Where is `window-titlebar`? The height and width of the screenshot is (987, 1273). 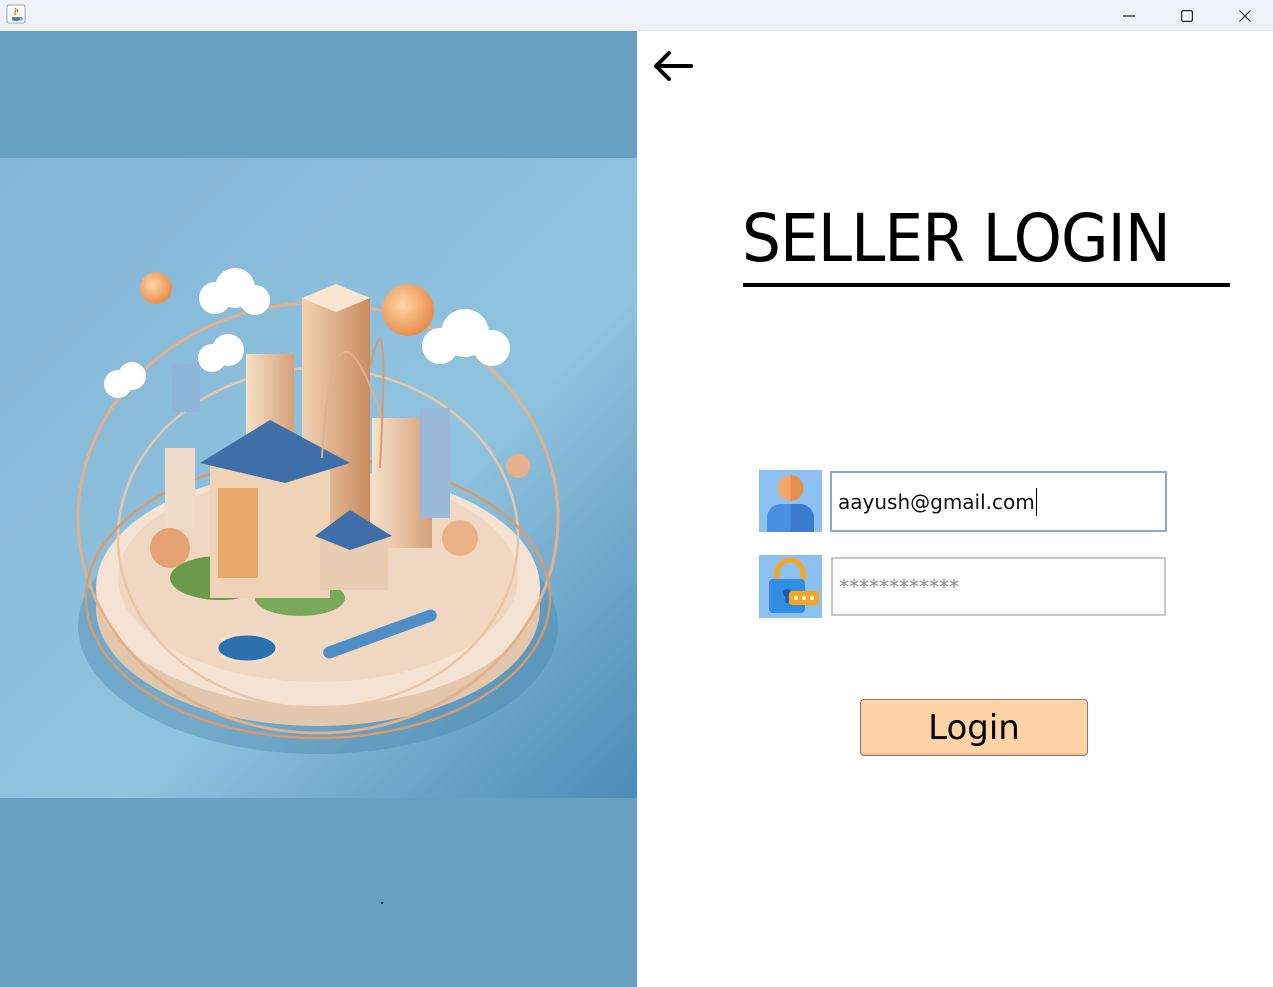
window-titlebar is located at coordinates (636, 15).